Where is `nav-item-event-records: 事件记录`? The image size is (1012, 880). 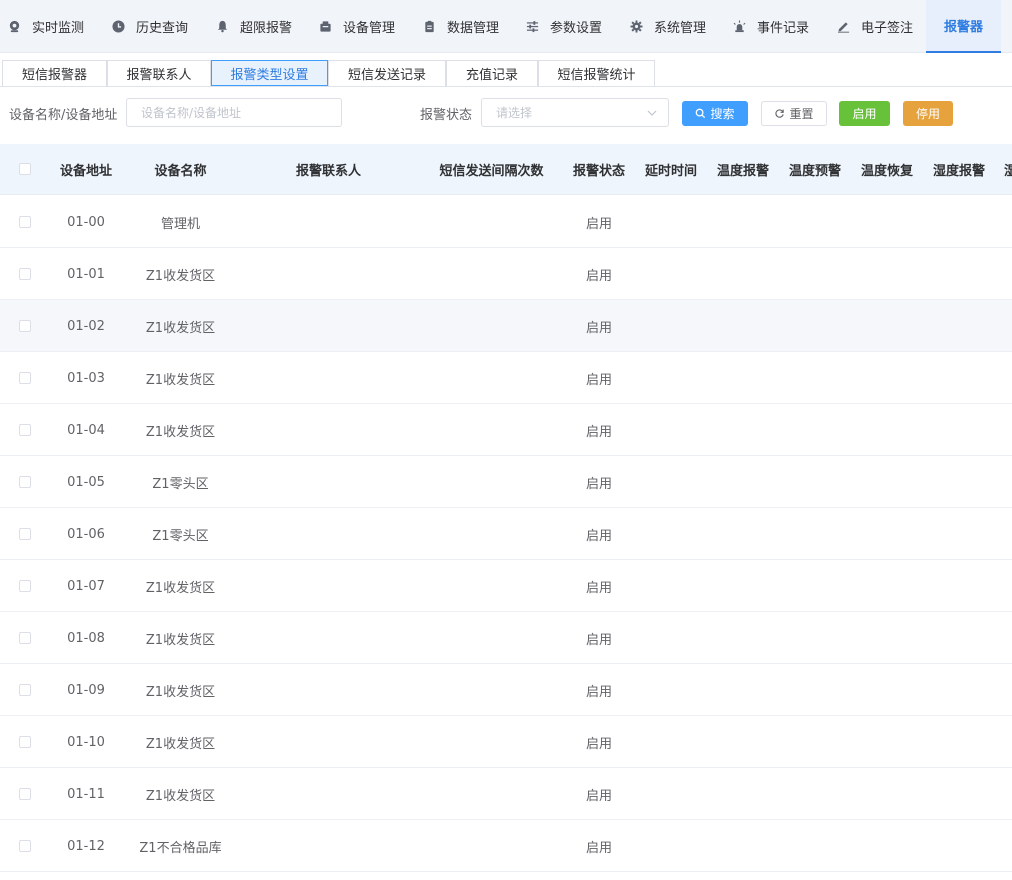
nav-item-event-records: 事件记录 is located at coordinates (770, 26).